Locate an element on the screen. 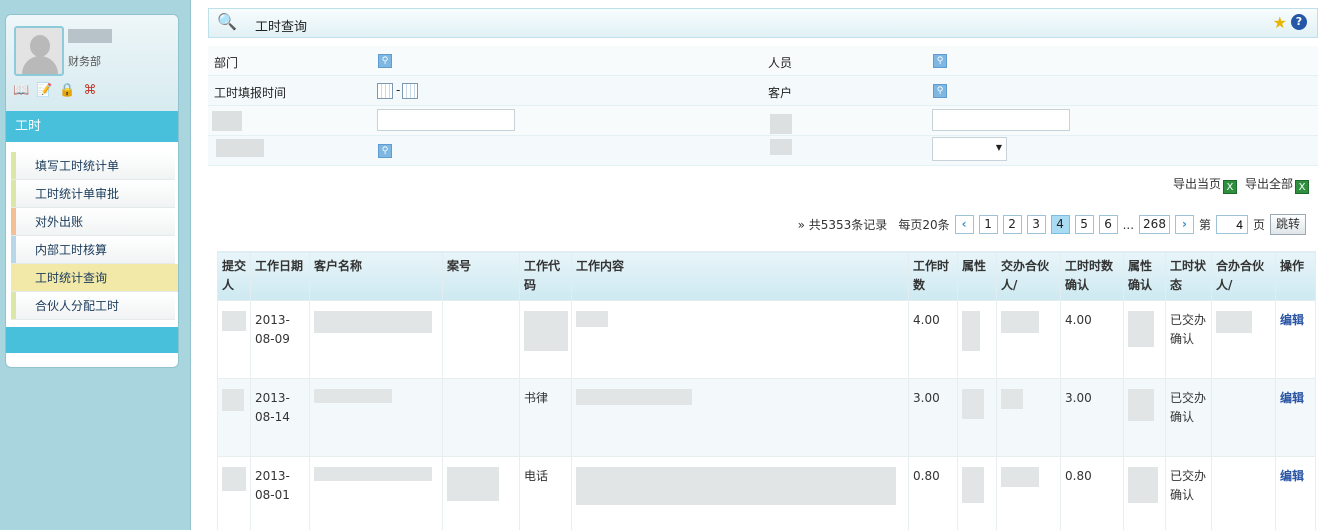  work-date-cell: 2013-08-09 is located at coordinates (280, 339).